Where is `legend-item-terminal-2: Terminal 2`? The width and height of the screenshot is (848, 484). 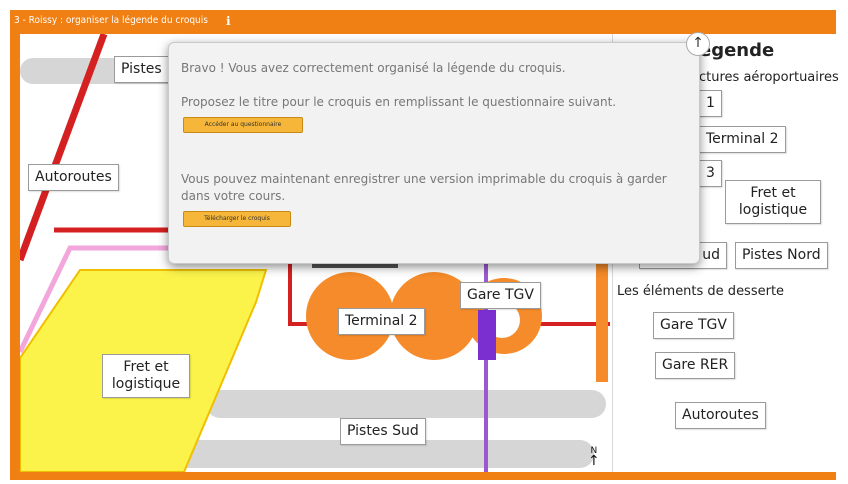 legend-item-terminal-2: Terminal 2 is located at coordinates (742, 139).